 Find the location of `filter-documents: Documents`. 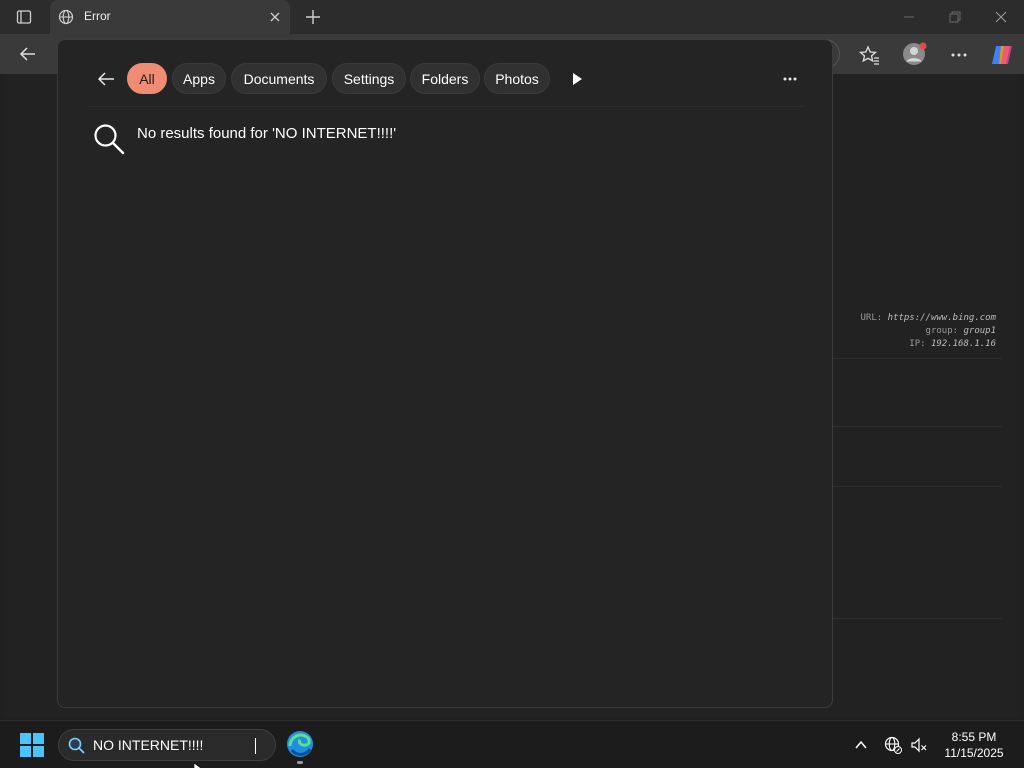

filter-documents: Documents is located at coordinates (279, 78).